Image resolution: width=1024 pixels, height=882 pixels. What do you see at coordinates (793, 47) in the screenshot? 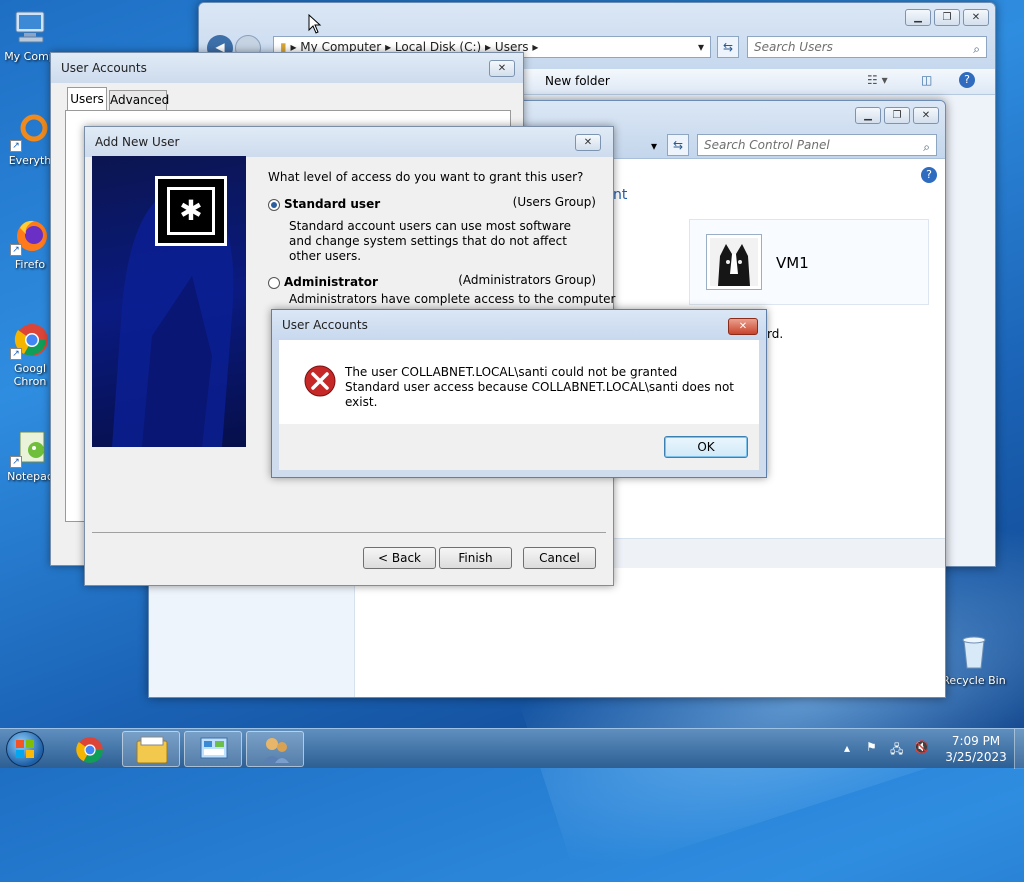
I see `search-placeholder: Search Users` at bounding box center [793, 47].